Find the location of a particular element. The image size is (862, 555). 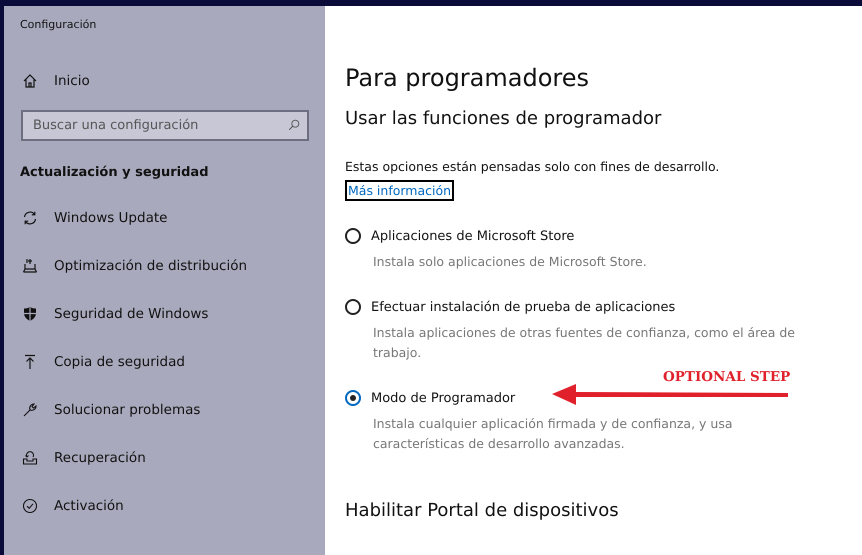

nav-item: Solucionar problemas is located at coordinates (110, 410).